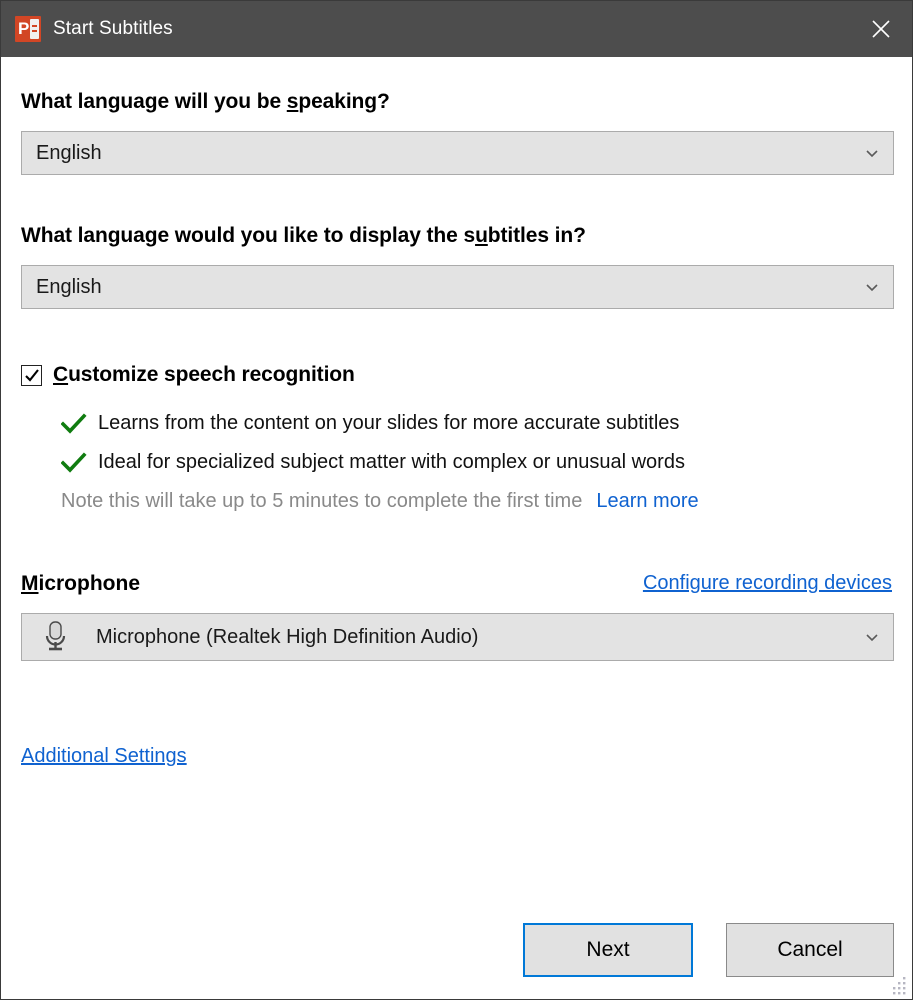 This screenshot has width=913, height=1000. Describe the element at coordinates (69, 152) in the screenshot. I see `speaking-language-value: English` at that location.